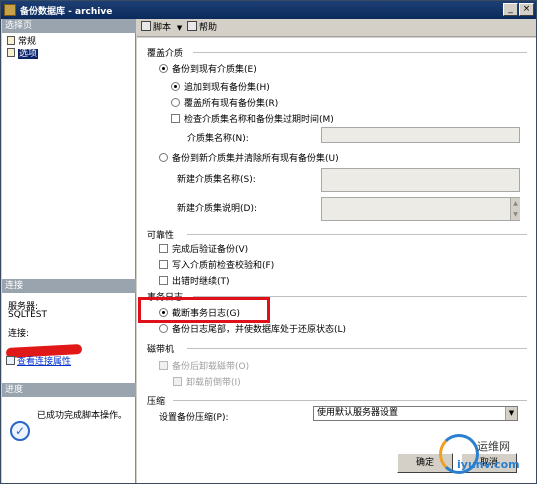 The height and width of the screenshot is (484, 537). I want to click on scroll-down-icon: ▼, so click(515, 214).